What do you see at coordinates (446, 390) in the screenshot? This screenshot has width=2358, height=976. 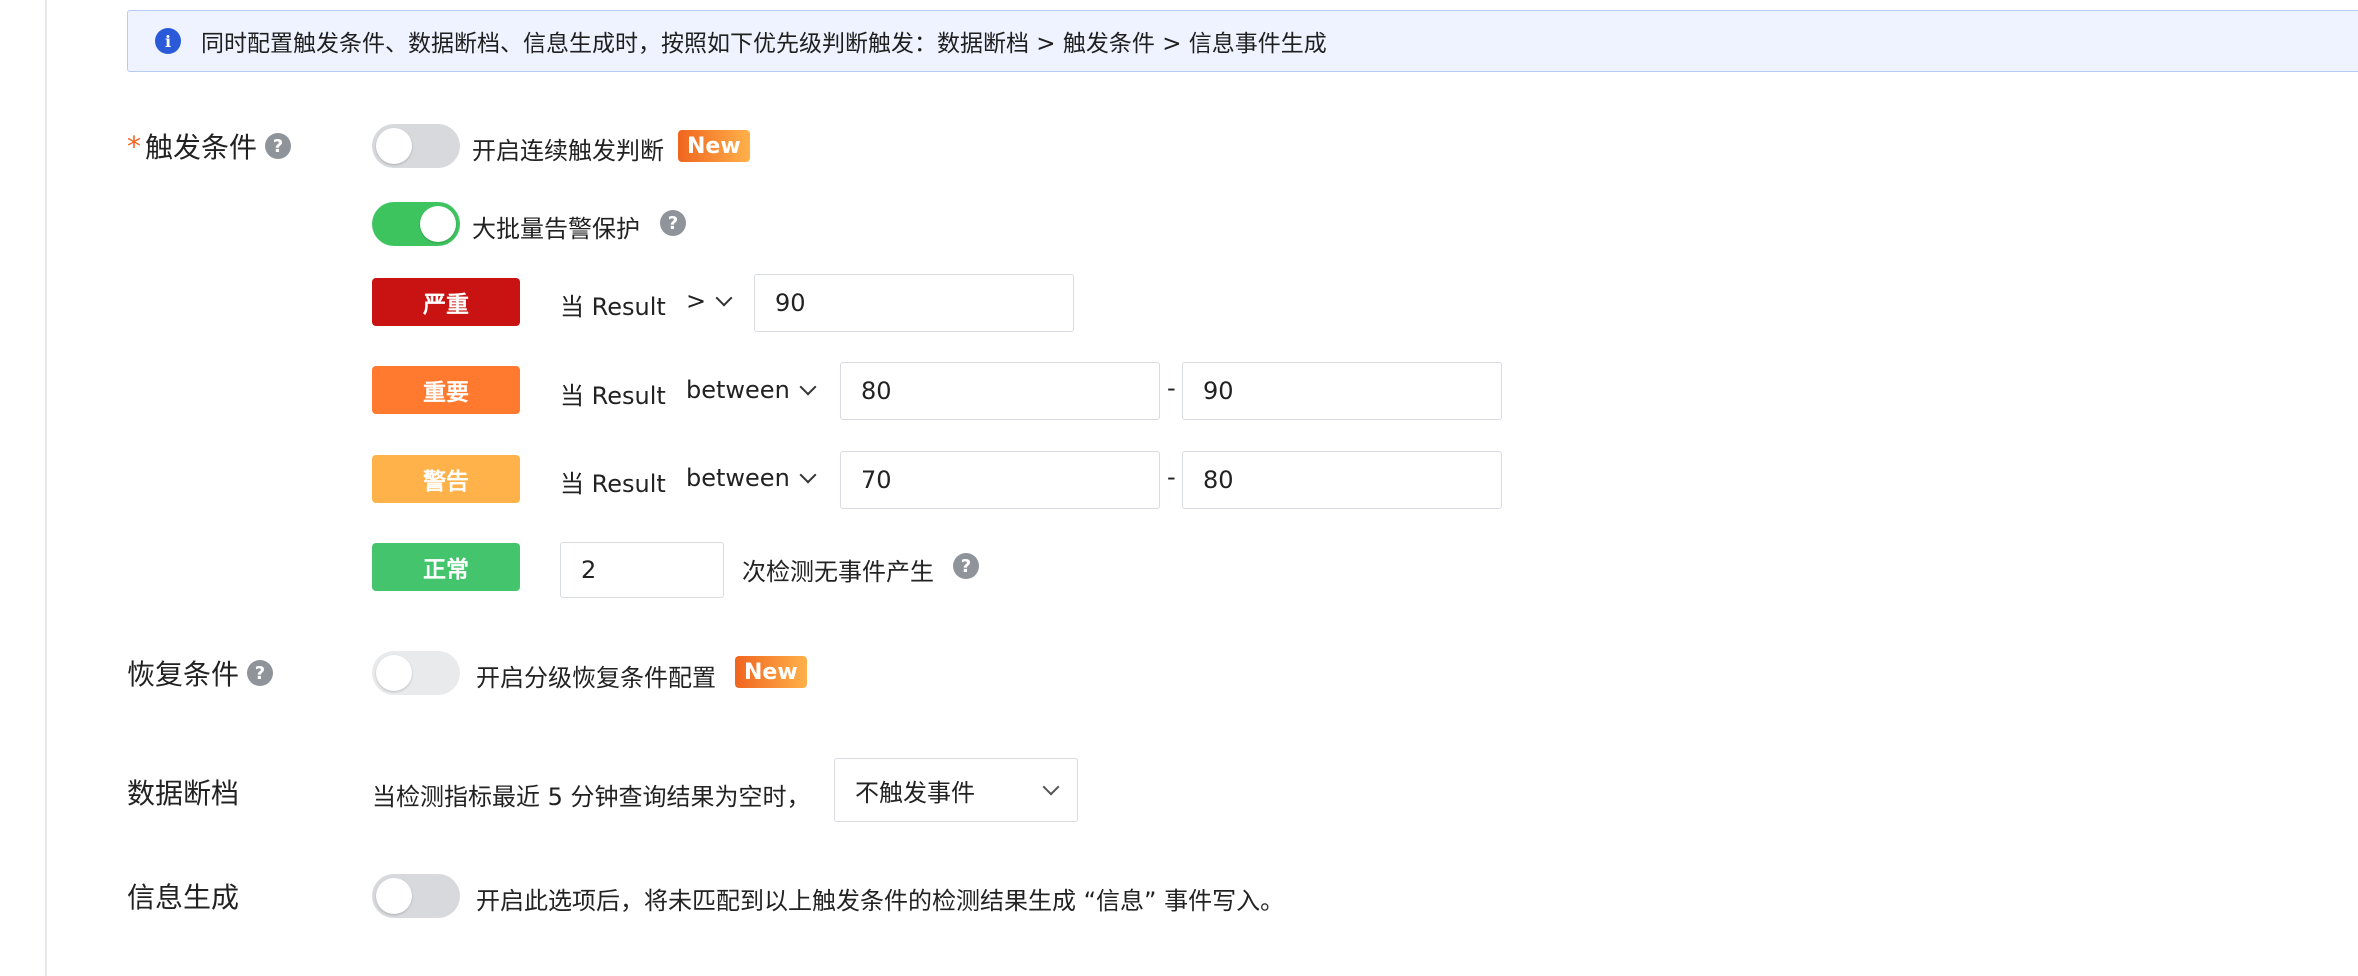 I see `severity-important-tag: 重要` at bounding box center [446, 390].